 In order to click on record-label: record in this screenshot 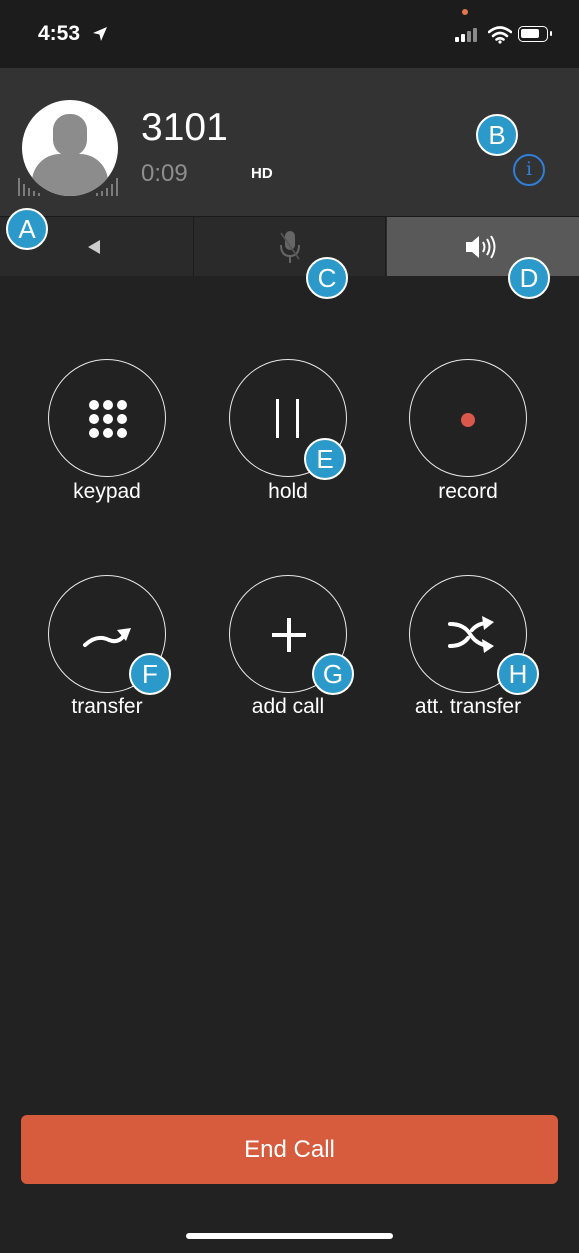, I will do `click(468, 491)`.